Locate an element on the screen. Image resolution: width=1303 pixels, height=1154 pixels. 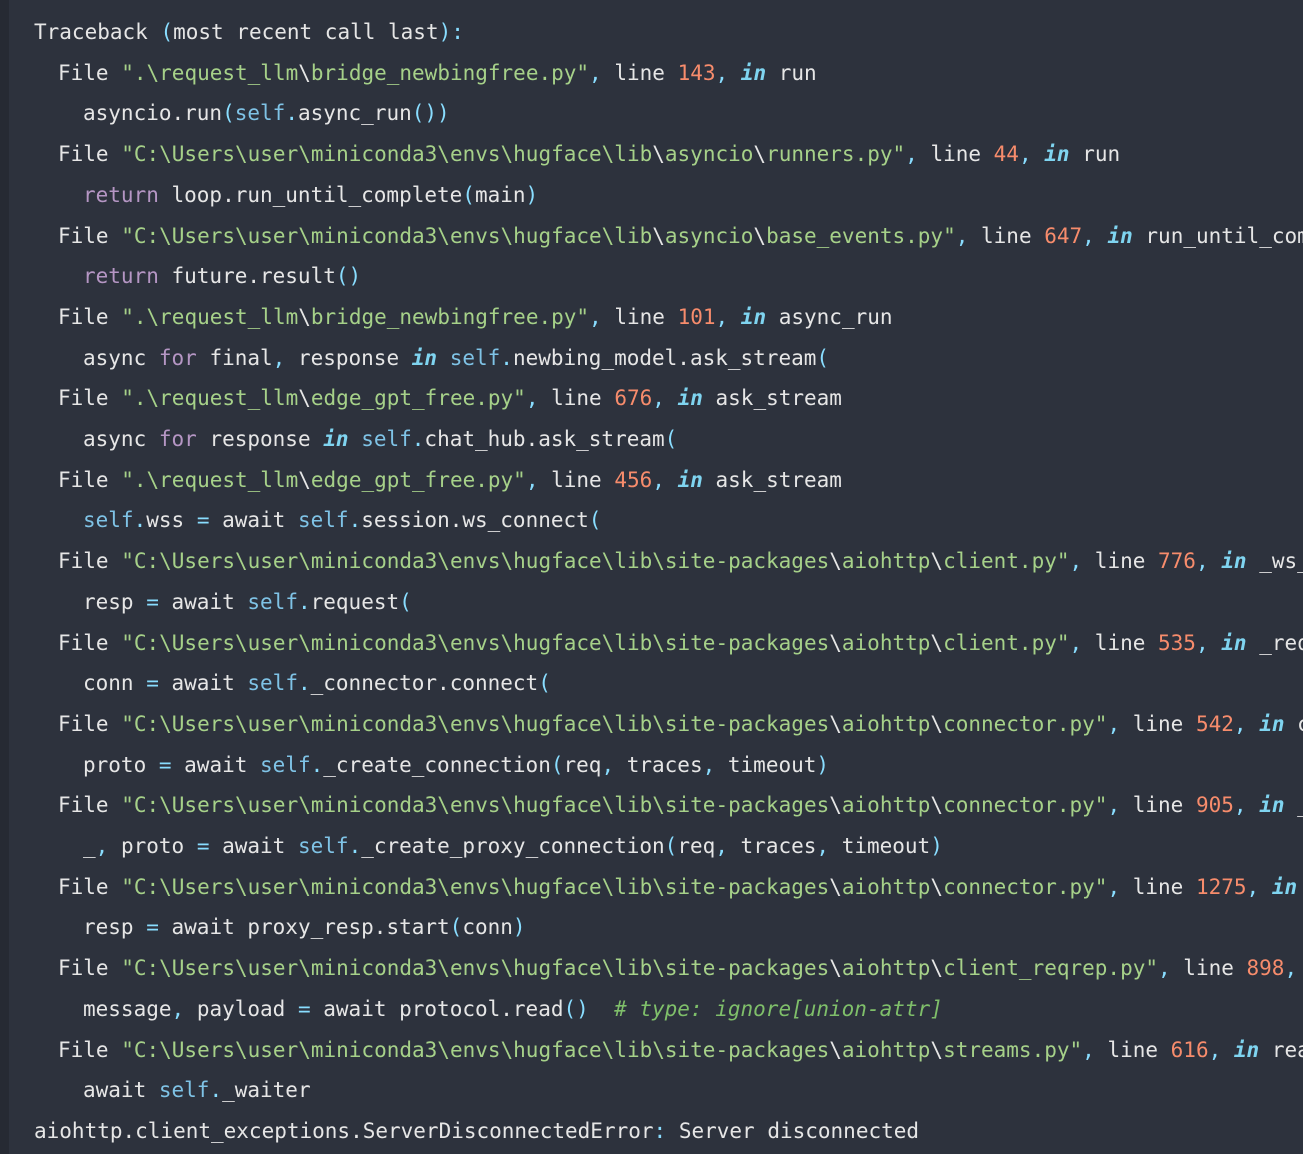
code-token: 647 is located at coordinates (1063, 235).